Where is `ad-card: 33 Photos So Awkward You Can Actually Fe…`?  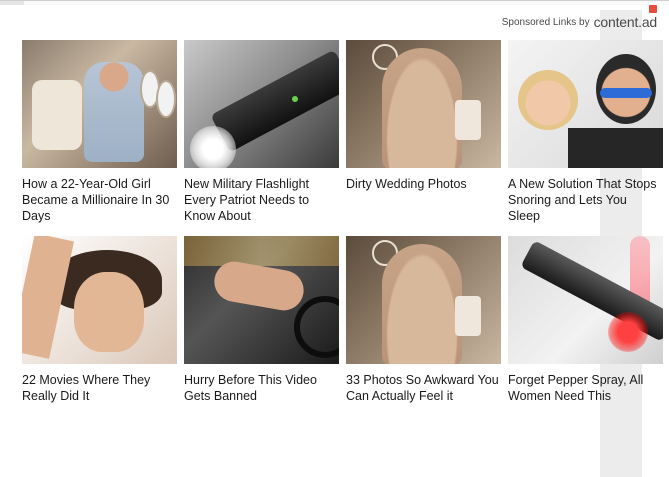 ad-card: 33 Photos So Awkward You Can Actually Fe… is located at coordinates (423, 334).